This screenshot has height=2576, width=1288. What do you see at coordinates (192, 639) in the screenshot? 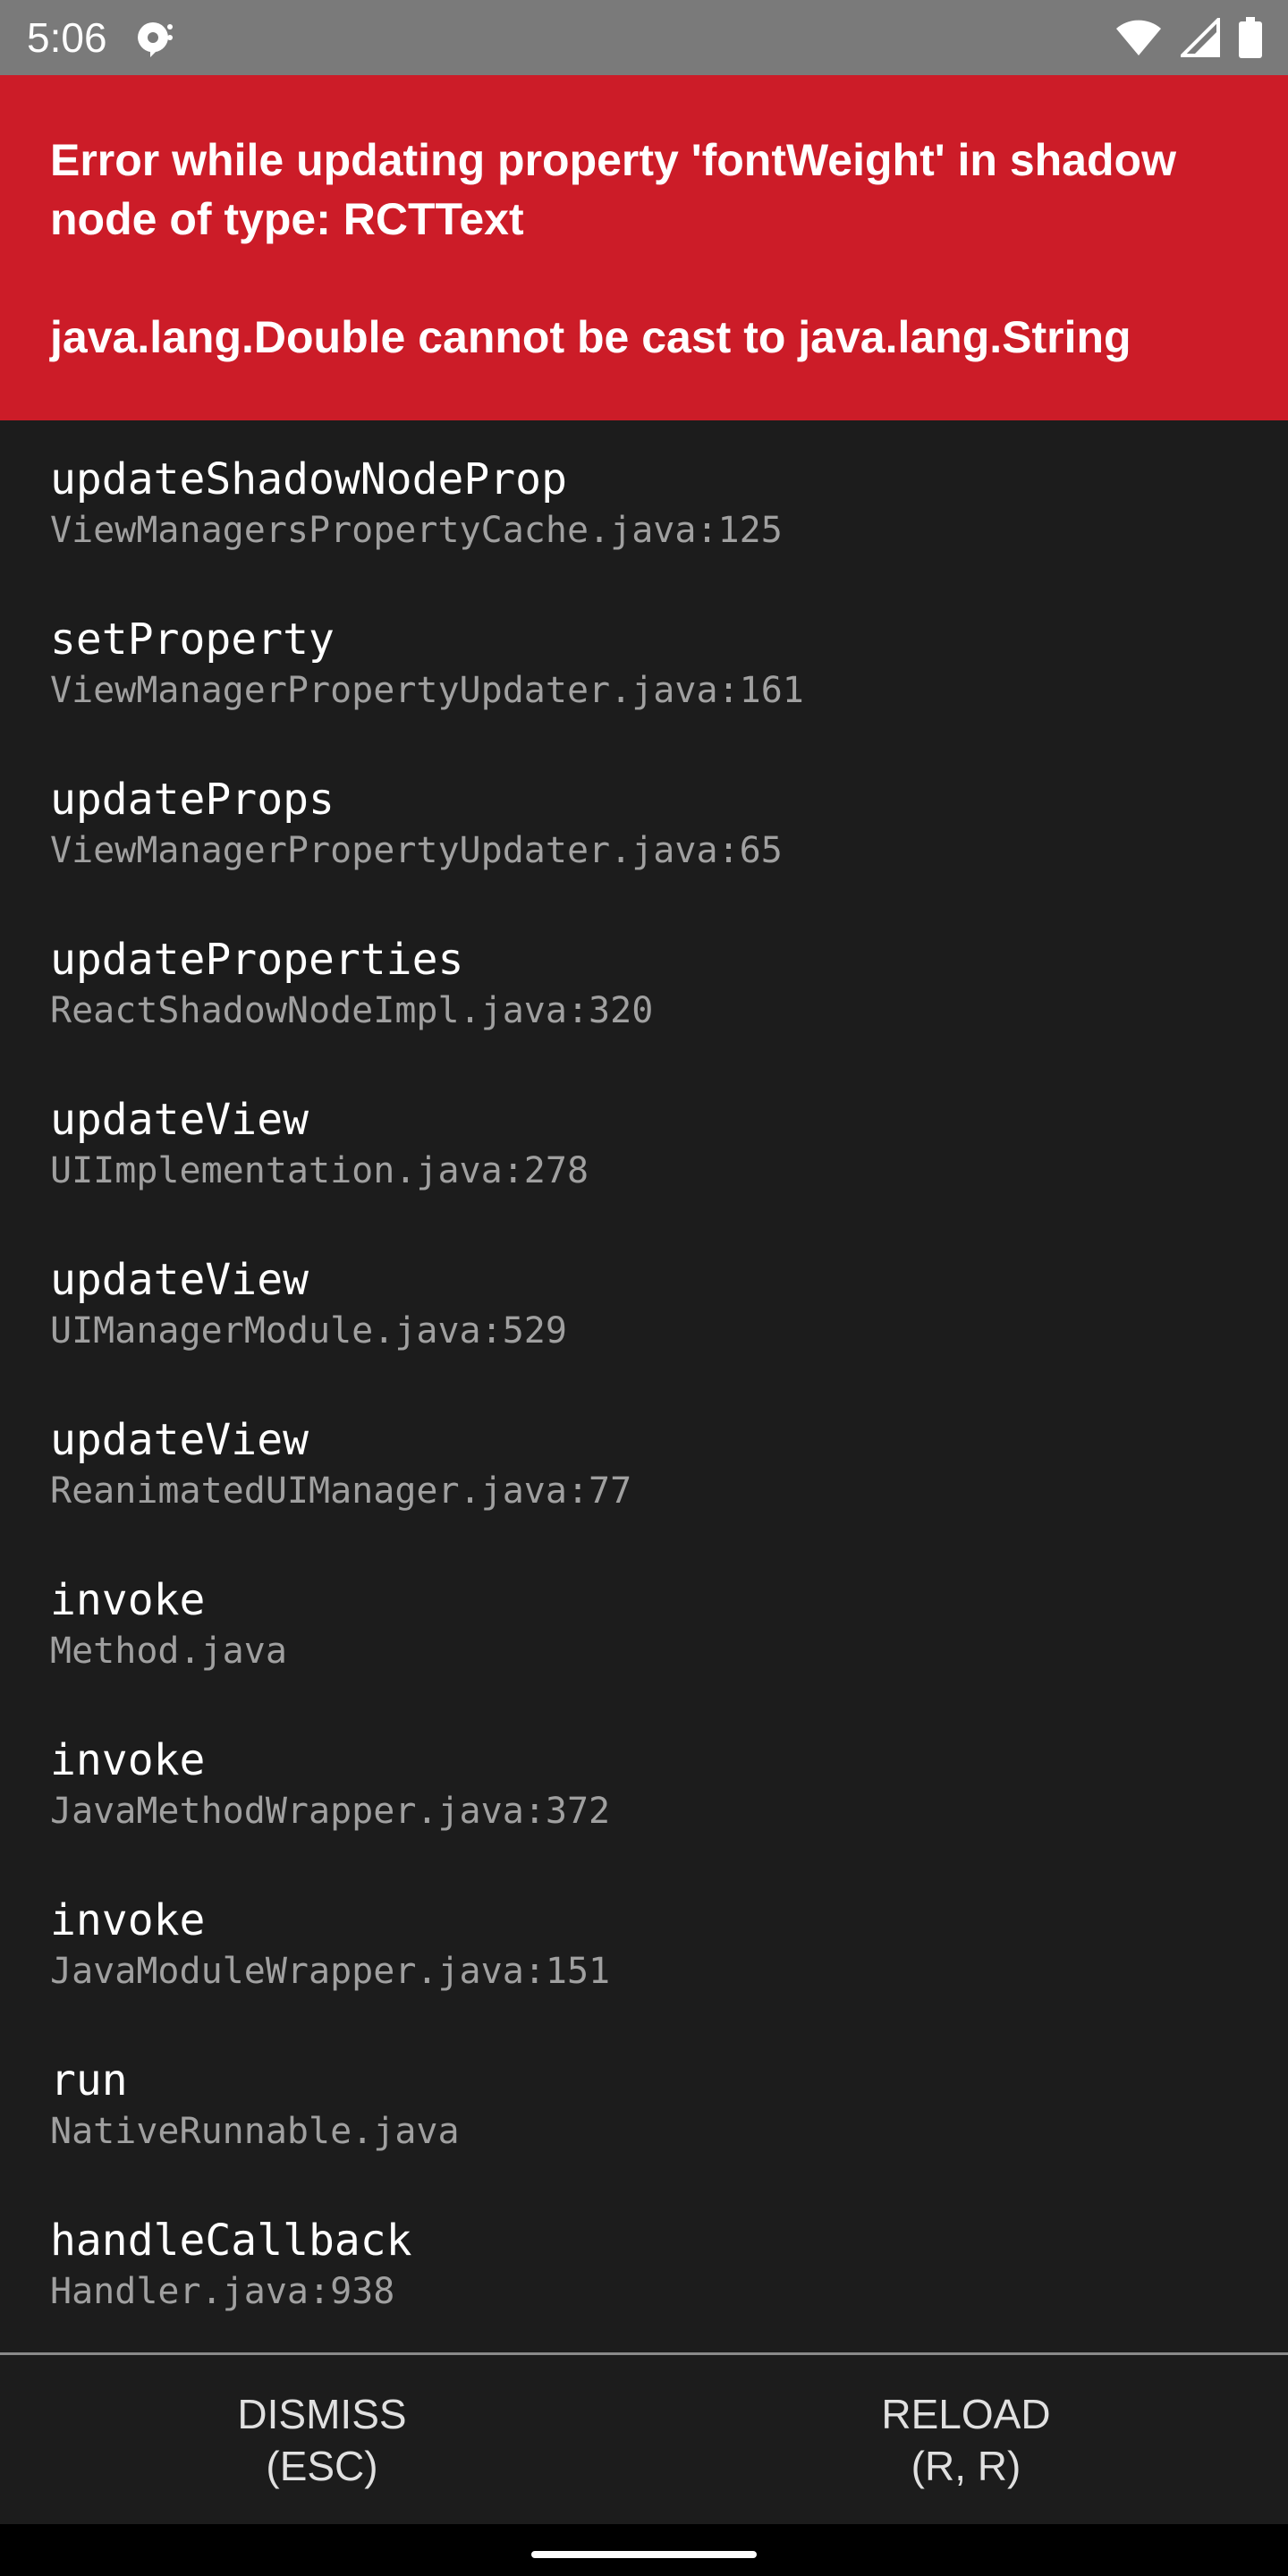
I see `stack-frame-method: setProperty` at bounding box center [192, 639].